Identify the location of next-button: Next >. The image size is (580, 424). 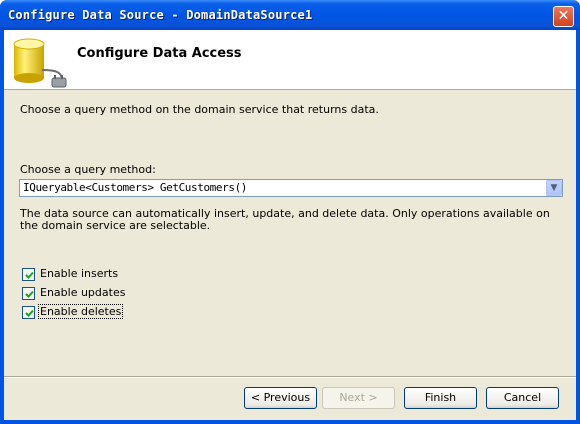
(358, 398).